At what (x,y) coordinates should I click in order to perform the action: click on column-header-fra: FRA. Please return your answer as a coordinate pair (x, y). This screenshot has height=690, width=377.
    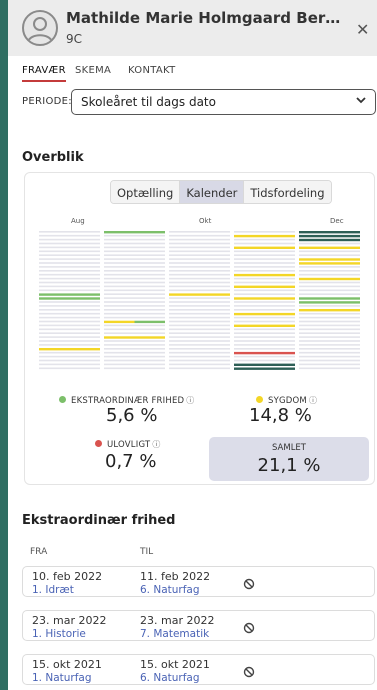
    Looking at the image, I should click on (39, 552).